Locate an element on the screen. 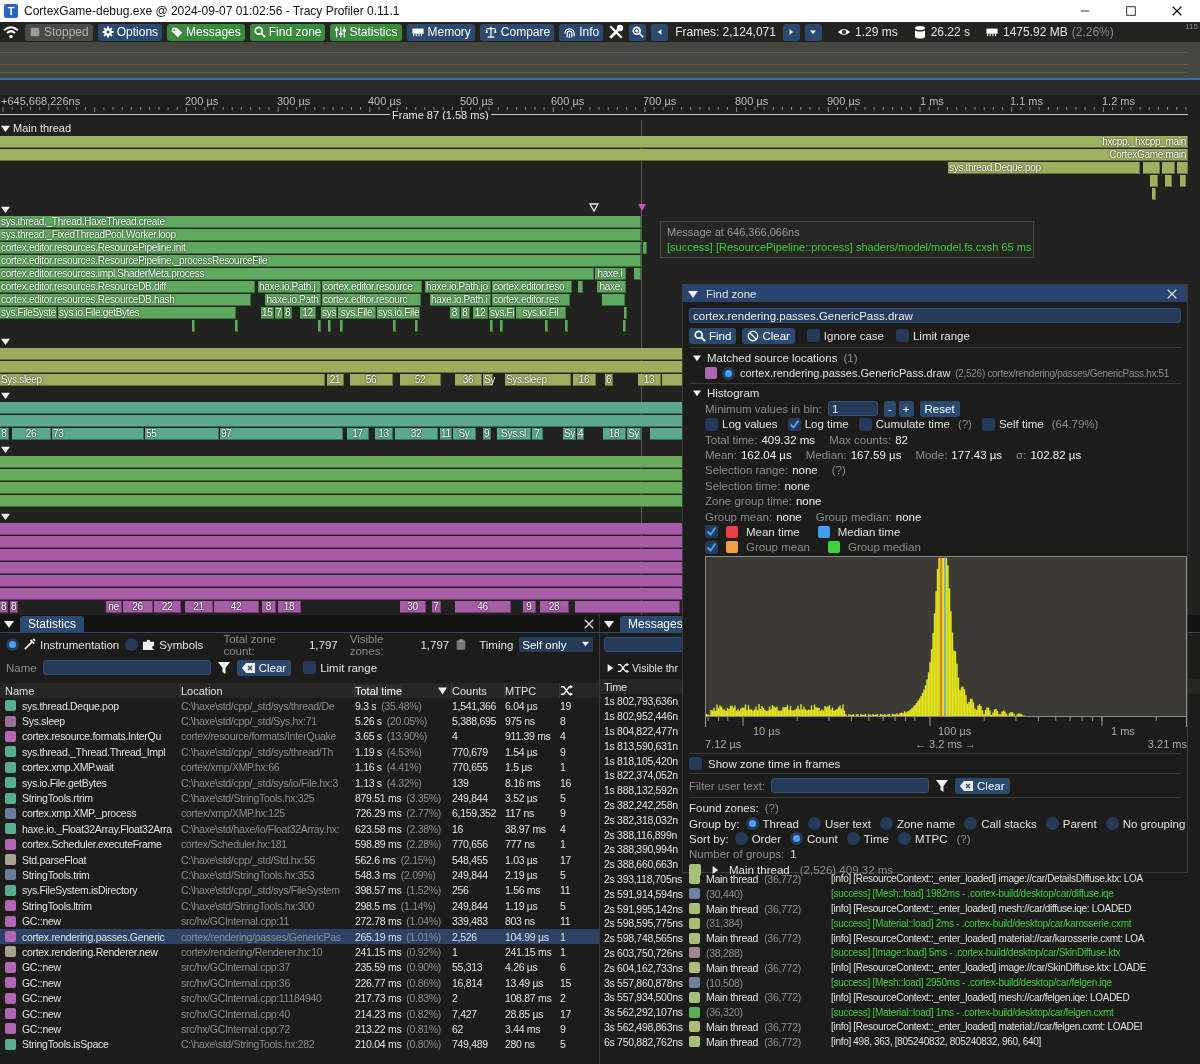 This screenshot has height=1064, width=1200. sort-icon is located at coordinates (442, 690).